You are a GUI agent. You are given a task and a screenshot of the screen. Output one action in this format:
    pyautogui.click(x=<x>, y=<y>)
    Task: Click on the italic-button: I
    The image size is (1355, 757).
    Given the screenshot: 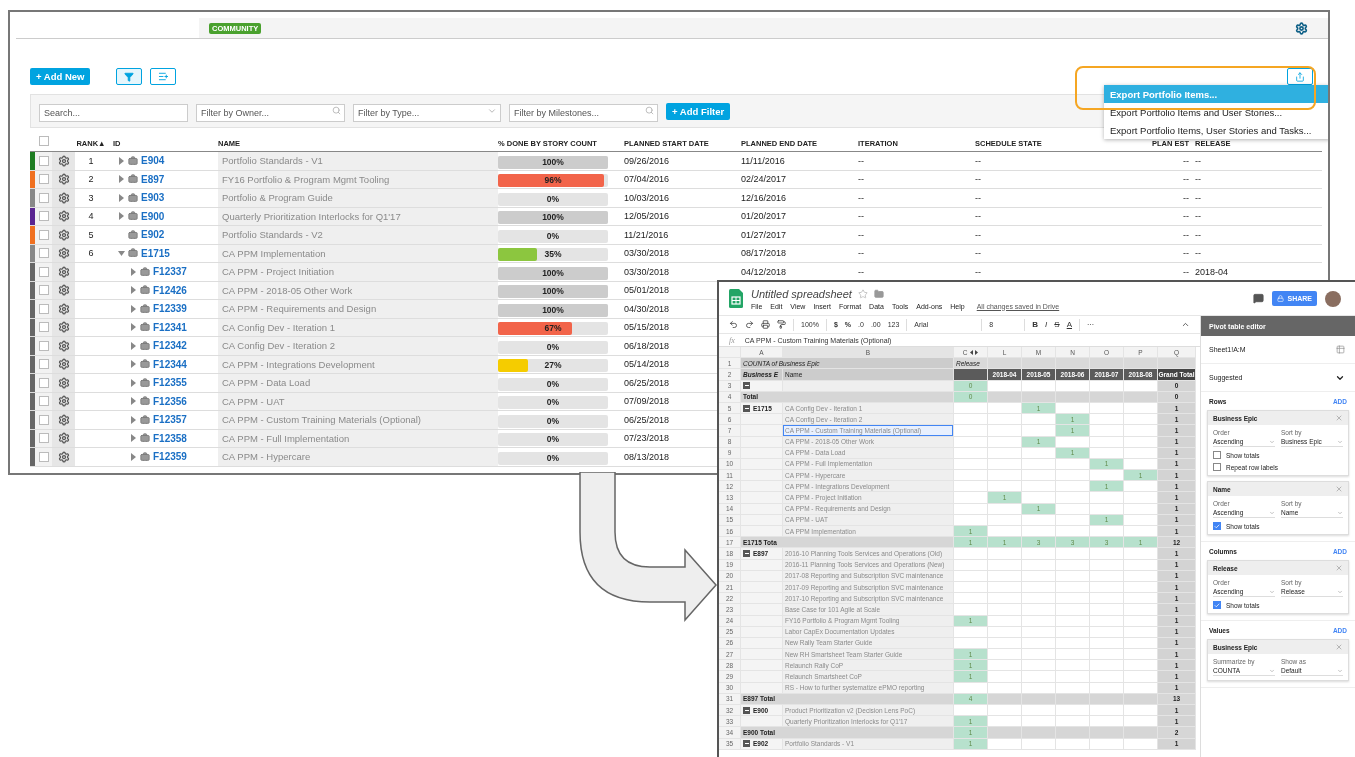 What is the action you would take?
    pyautogui.click(x=1046, y=324)
    